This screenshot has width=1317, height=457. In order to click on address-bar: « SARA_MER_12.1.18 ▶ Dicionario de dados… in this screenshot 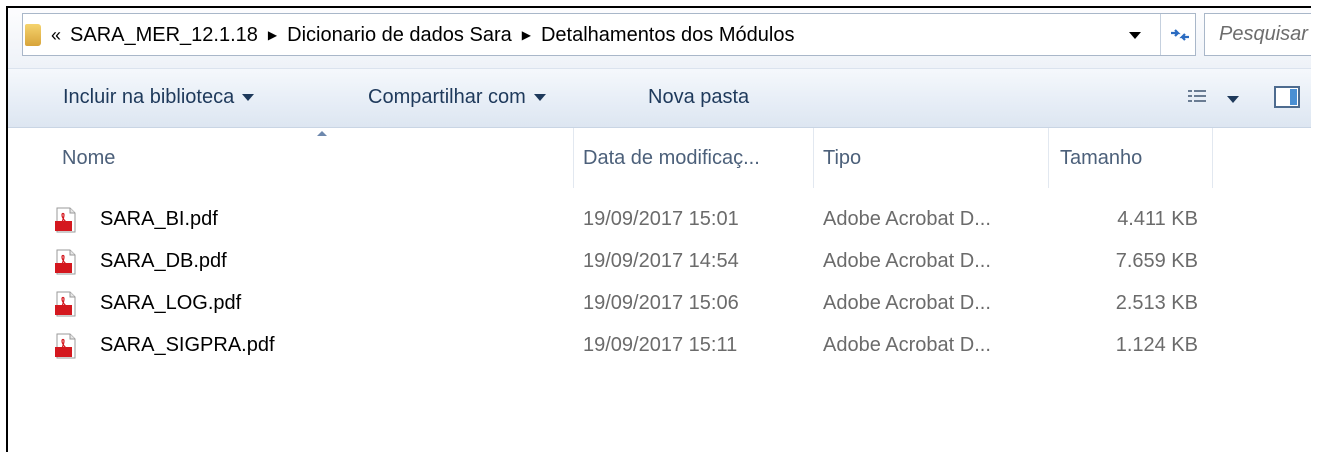, I will do `click(609, 34)`.